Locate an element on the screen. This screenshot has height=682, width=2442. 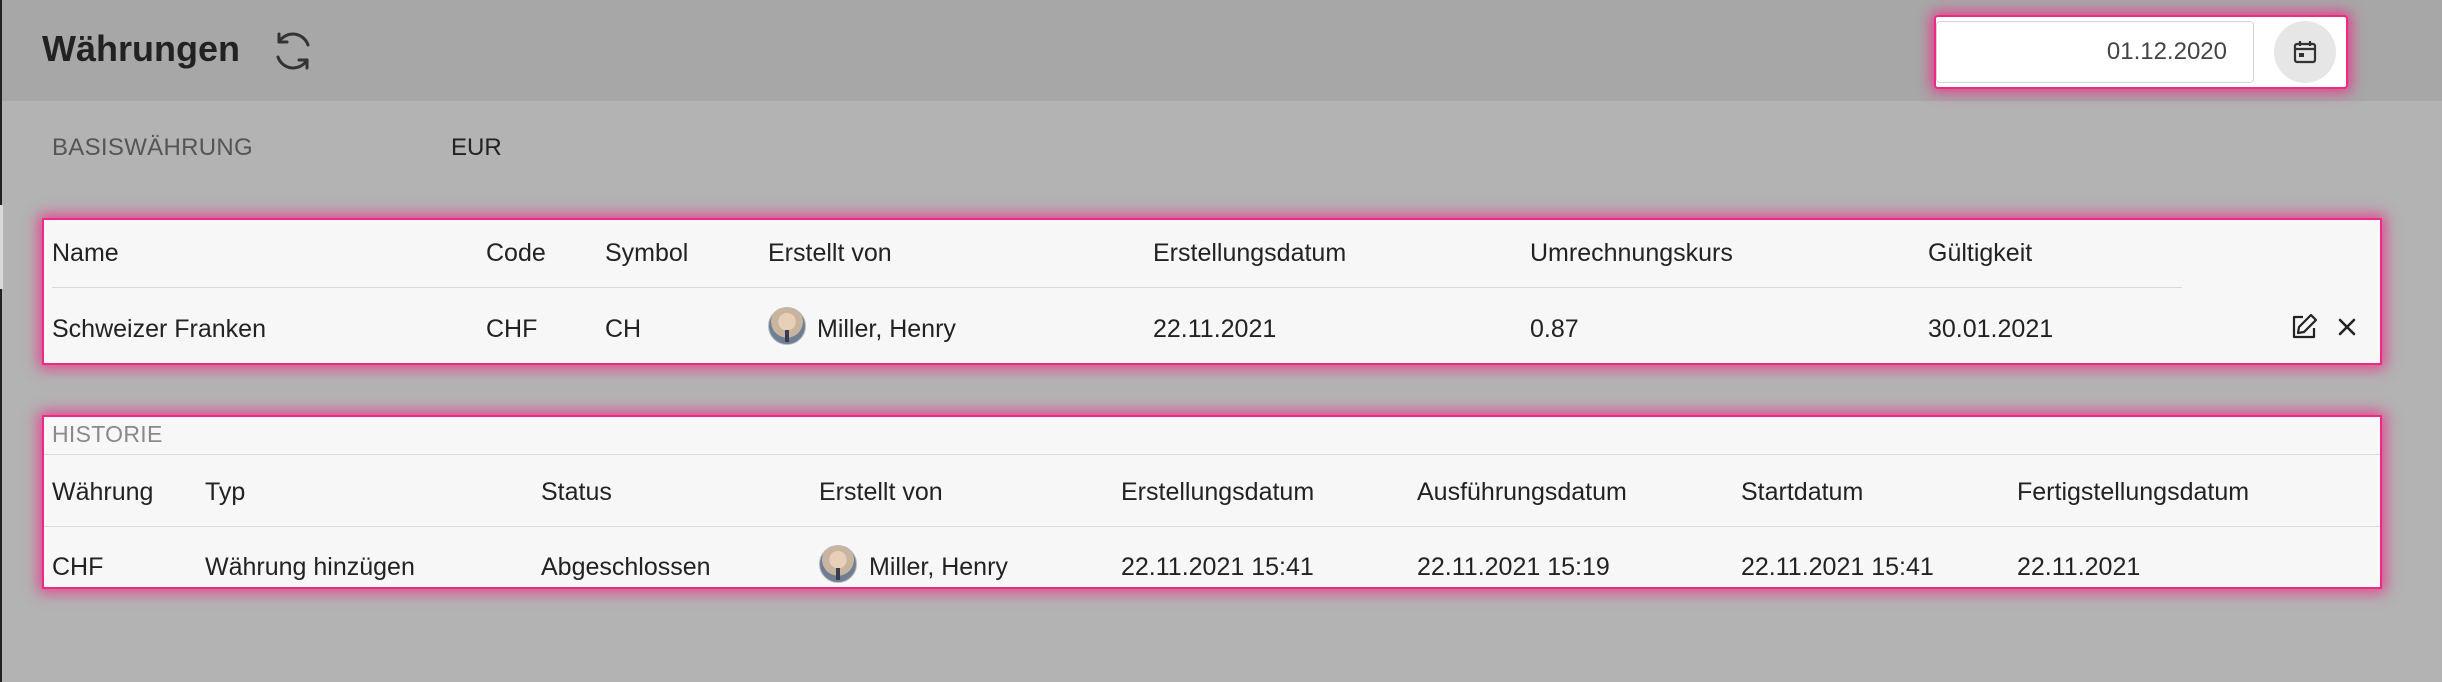
close-icon is located at coordinates (2347, 327).